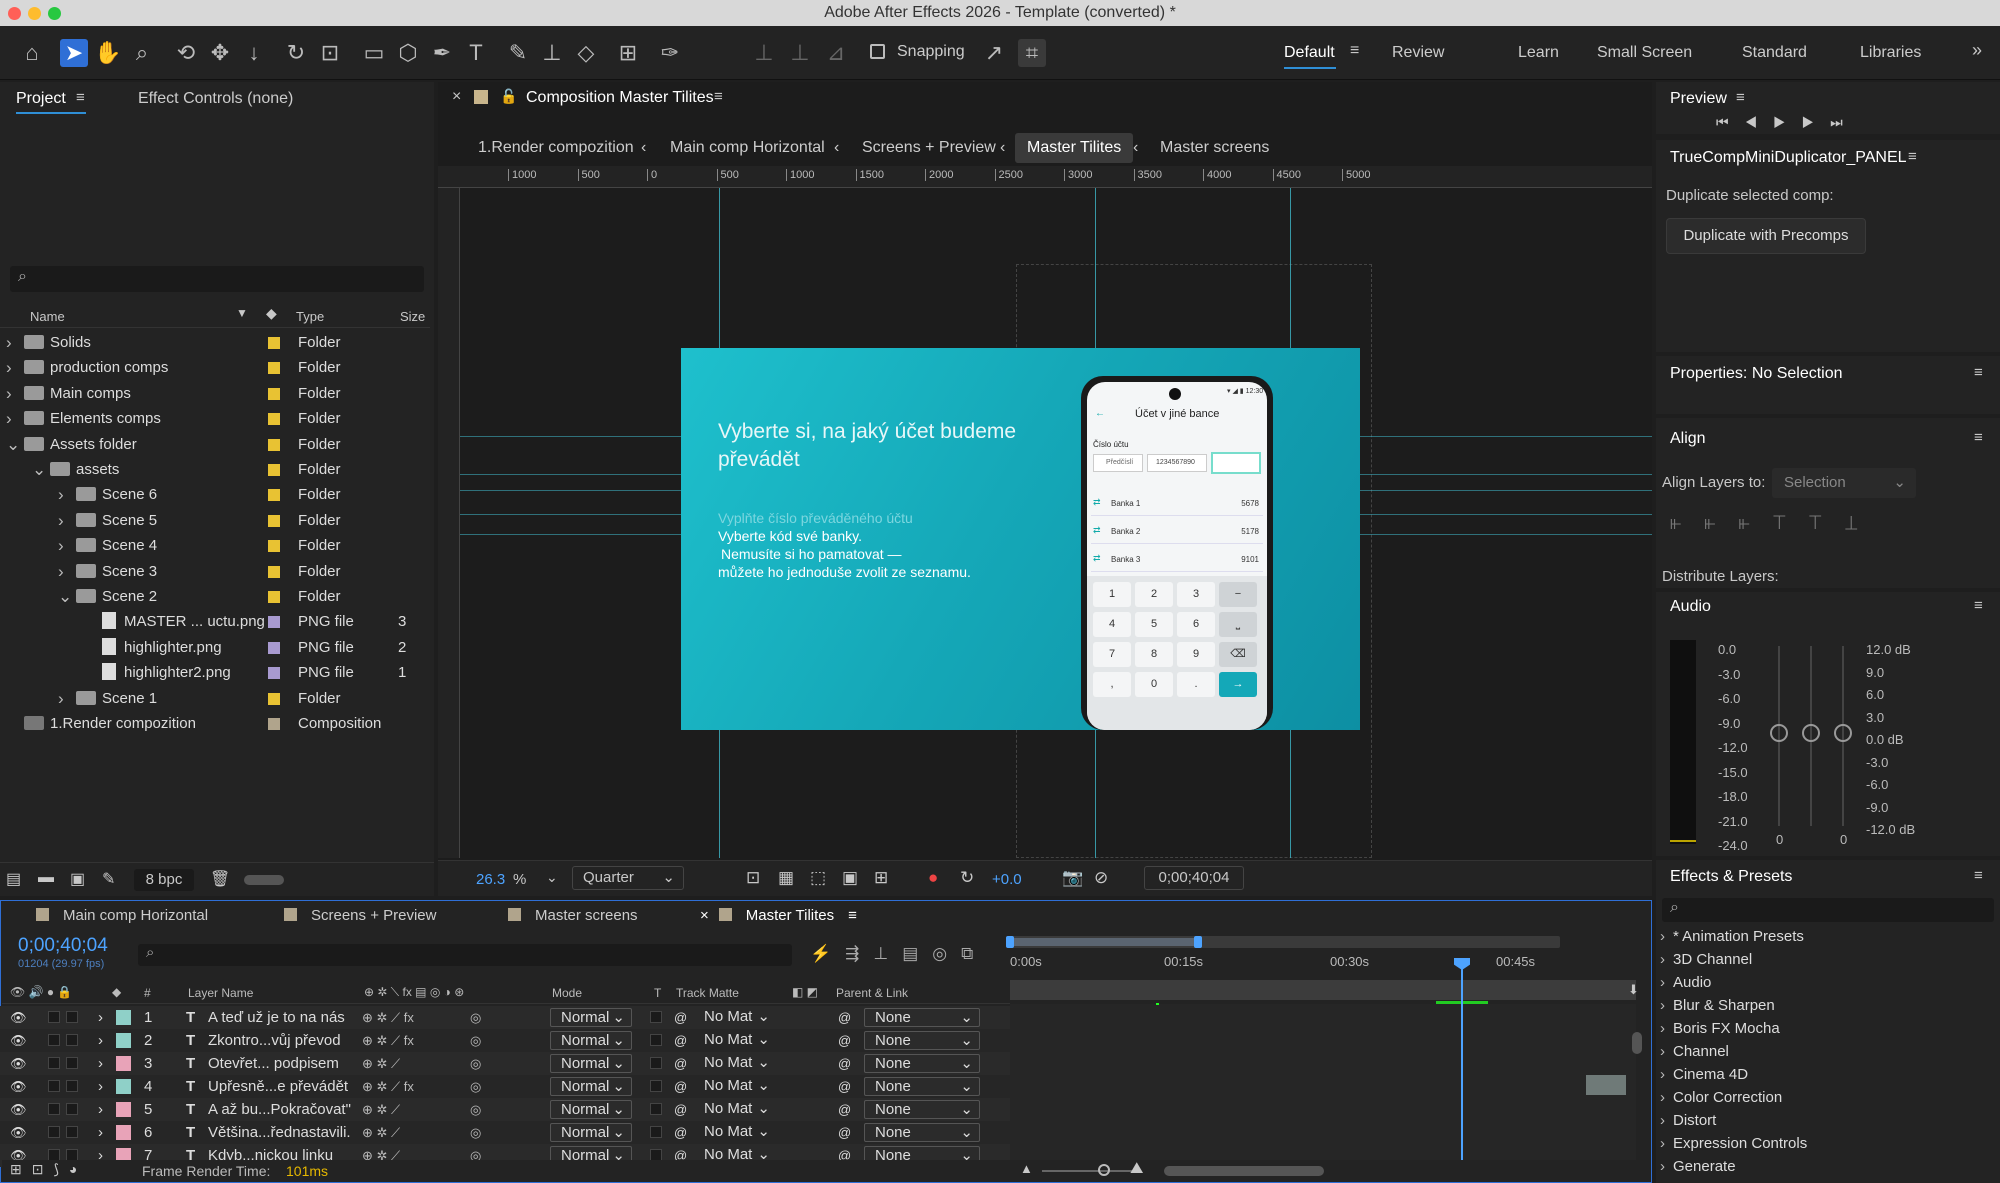 The image size is (2000, 1183). I want to click on project-item: › Scene 3 Folder, so click(214, 571).